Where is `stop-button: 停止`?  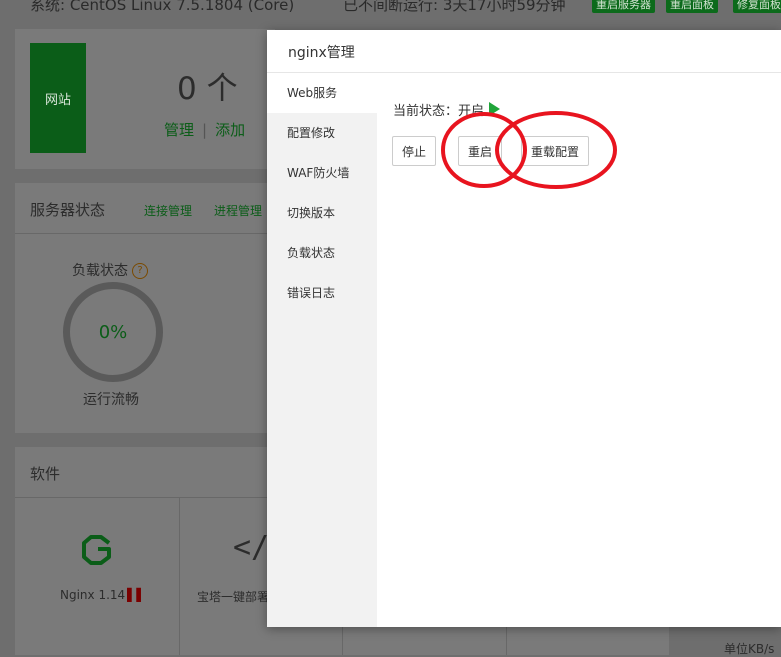
stop-button: 停止 is located at coordinates (414, 151).